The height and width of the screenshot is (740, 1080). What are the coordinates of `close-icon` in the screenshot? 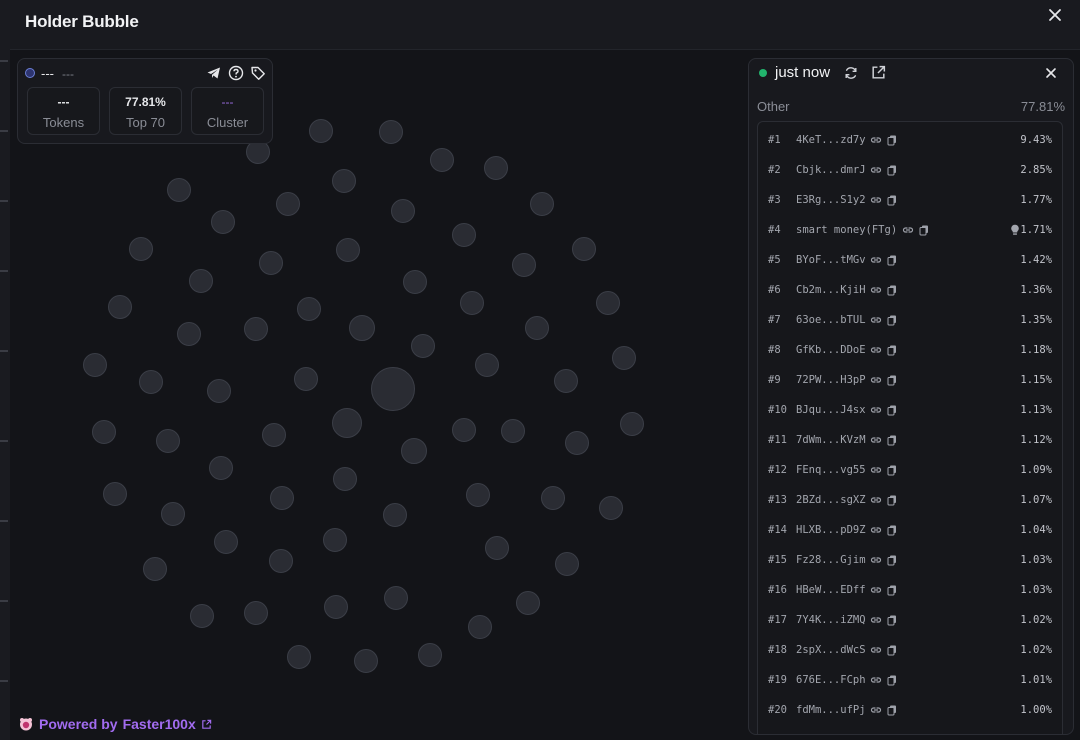 It's located at (1055, 15).